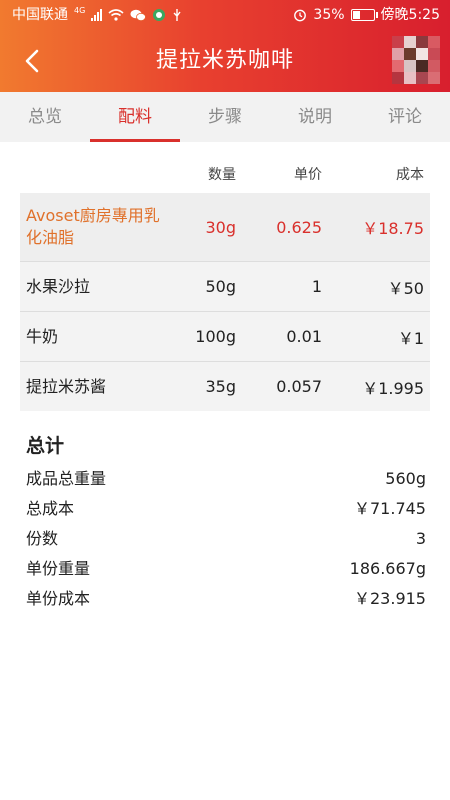  I want to click on table-row: 牛奶 100g 0.01 ￥1, so click(225, 337).